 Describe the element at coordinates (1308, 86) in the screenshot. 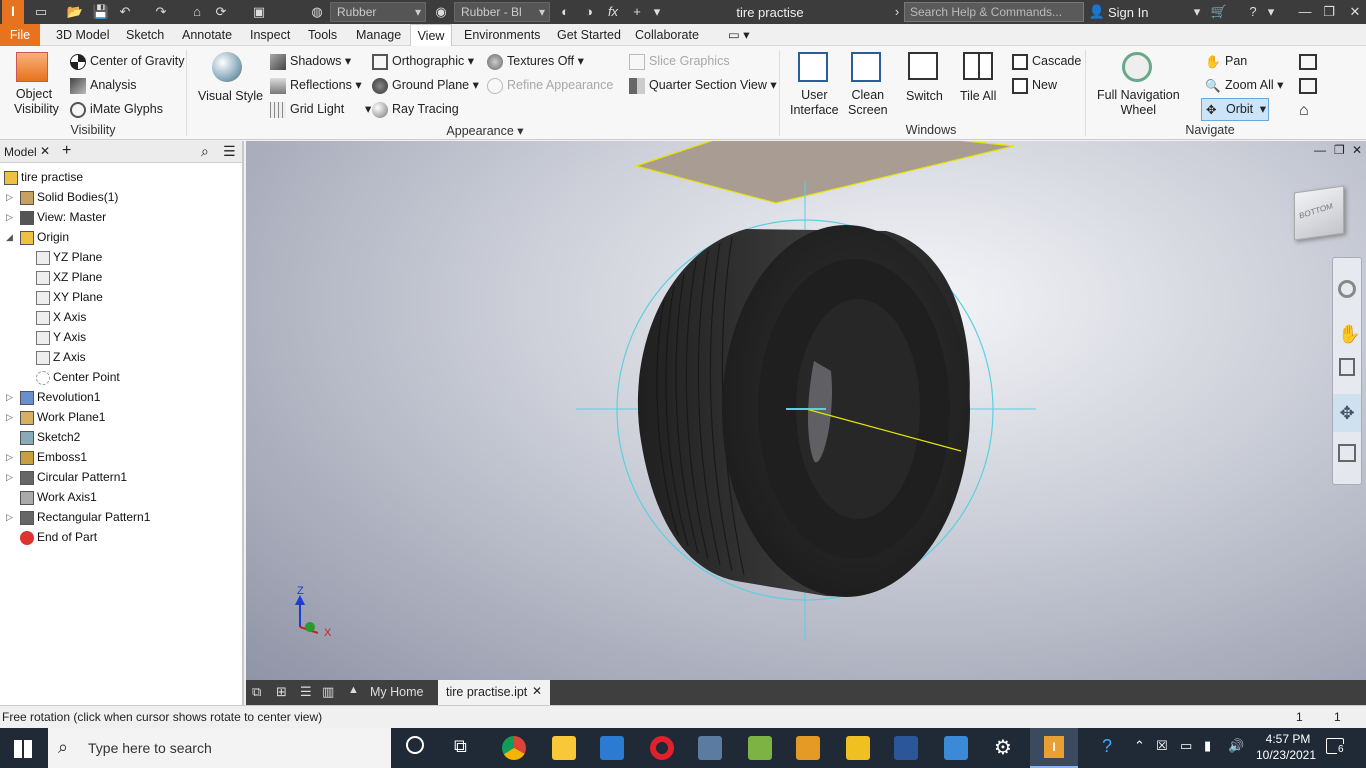

I see `previous-view-icon` at that location.